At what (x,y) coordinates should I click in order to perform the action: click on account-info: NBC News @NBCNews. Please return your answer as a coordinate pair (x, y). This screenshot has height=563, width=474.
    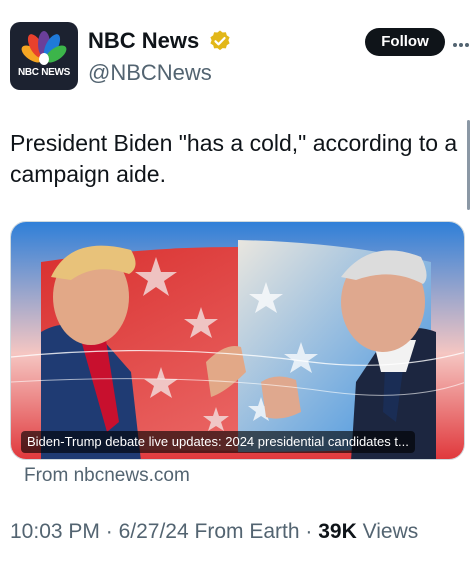
    Looking at the image, I should click on (160, 57).